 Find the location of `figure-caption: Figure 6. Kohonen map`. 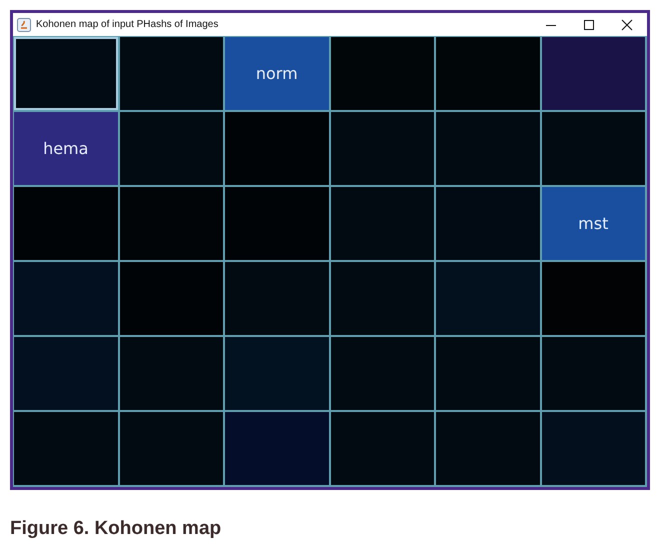

figure-caption: Figure 6. Kohonen map is located at coordinates (116, 529).